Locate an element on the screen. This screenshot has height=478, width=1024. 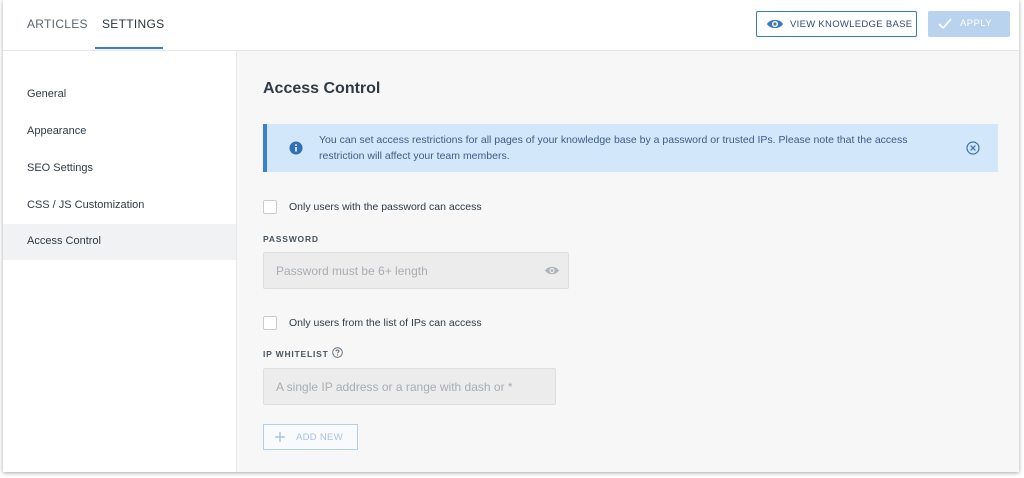
password-access-checkbox is located at coordinates (270, 207).